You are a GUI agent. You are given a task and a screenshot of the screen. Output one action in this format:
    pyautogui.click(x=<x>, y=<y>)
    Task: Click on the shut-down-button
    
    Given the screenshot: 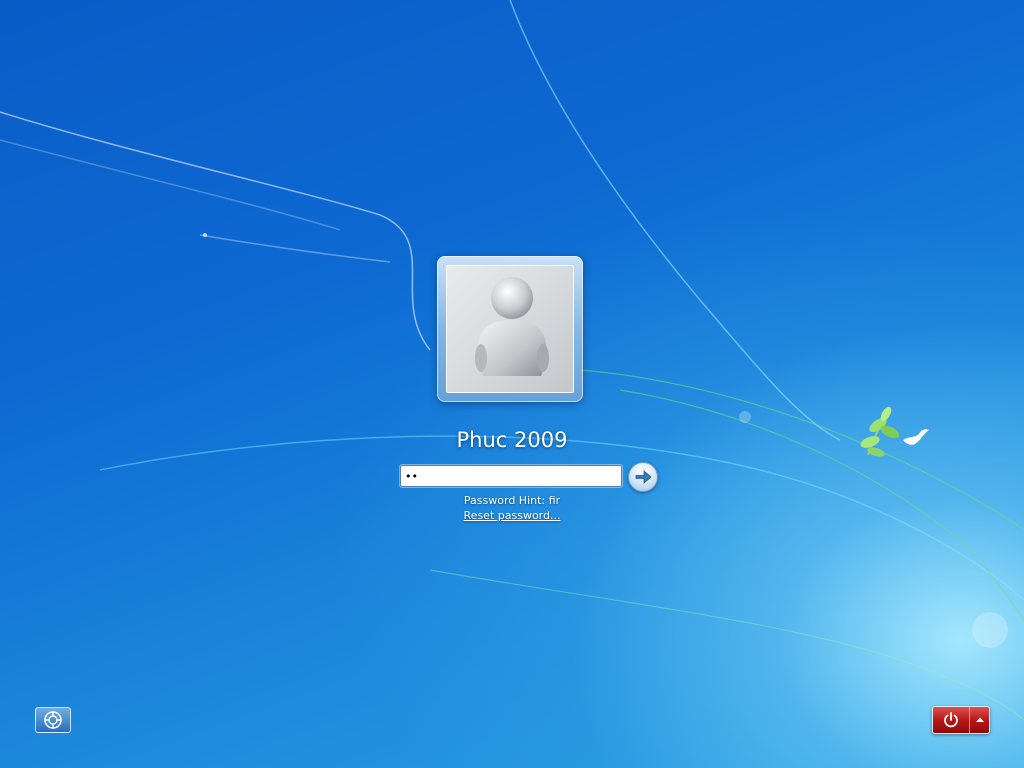 What is the action you would take?
    pyautogui.click(x=951, y=720)
    